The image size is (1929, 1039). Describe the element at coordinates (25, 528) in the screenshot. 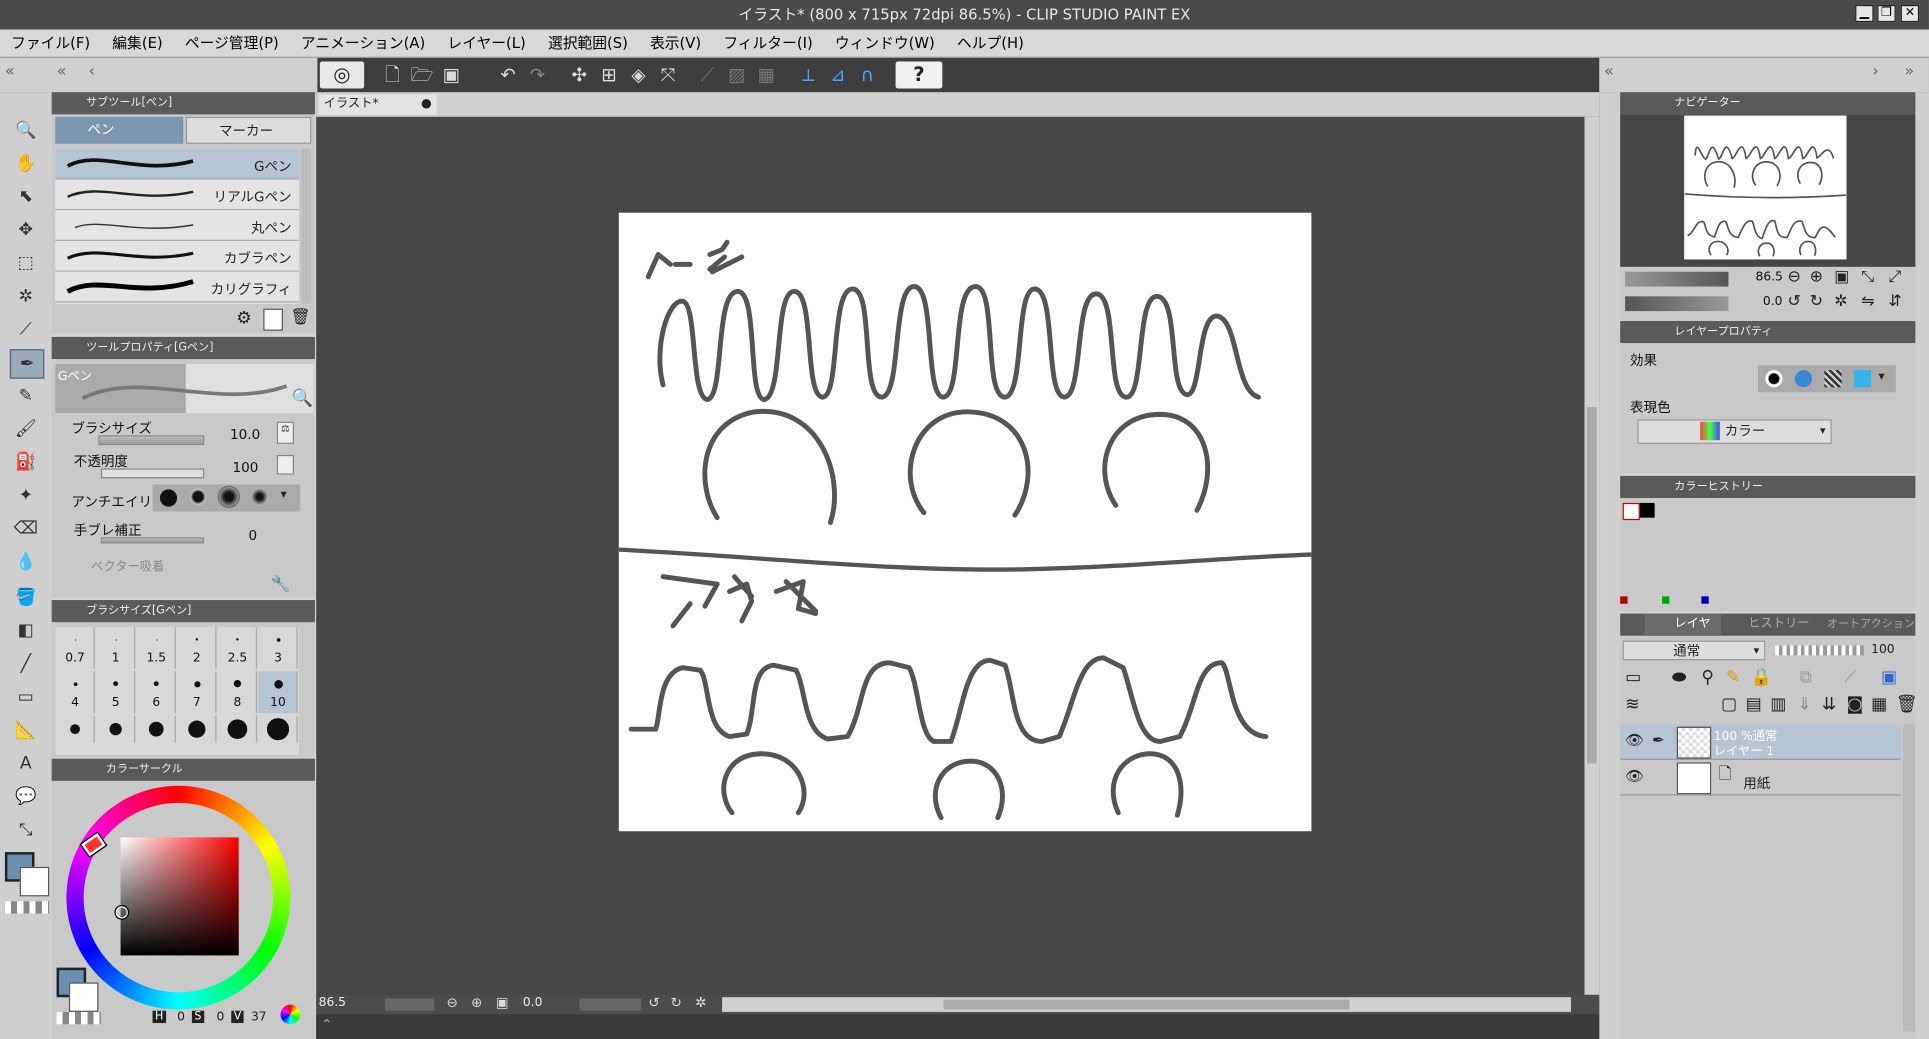

I see `eraser-tool-icon: ⌫` at that location.